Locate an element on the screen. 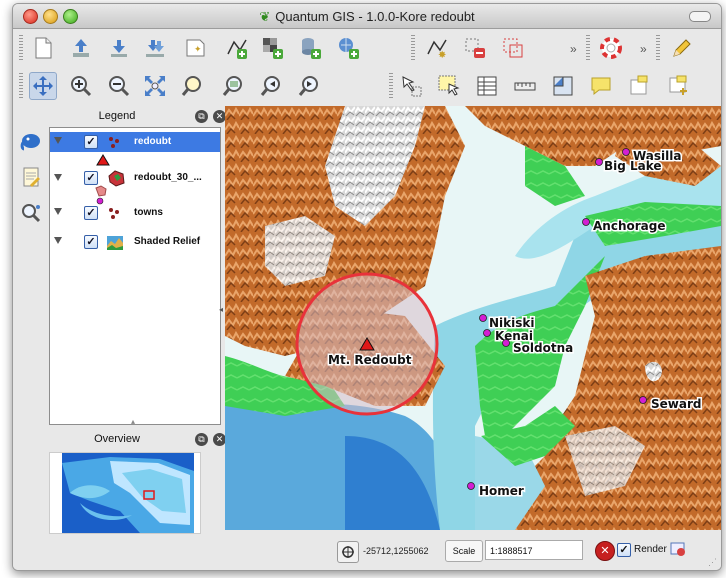 The width and height of the screenshot is (726, 578). town-anchorage: Anchorage is located at coordinates (624, 226).